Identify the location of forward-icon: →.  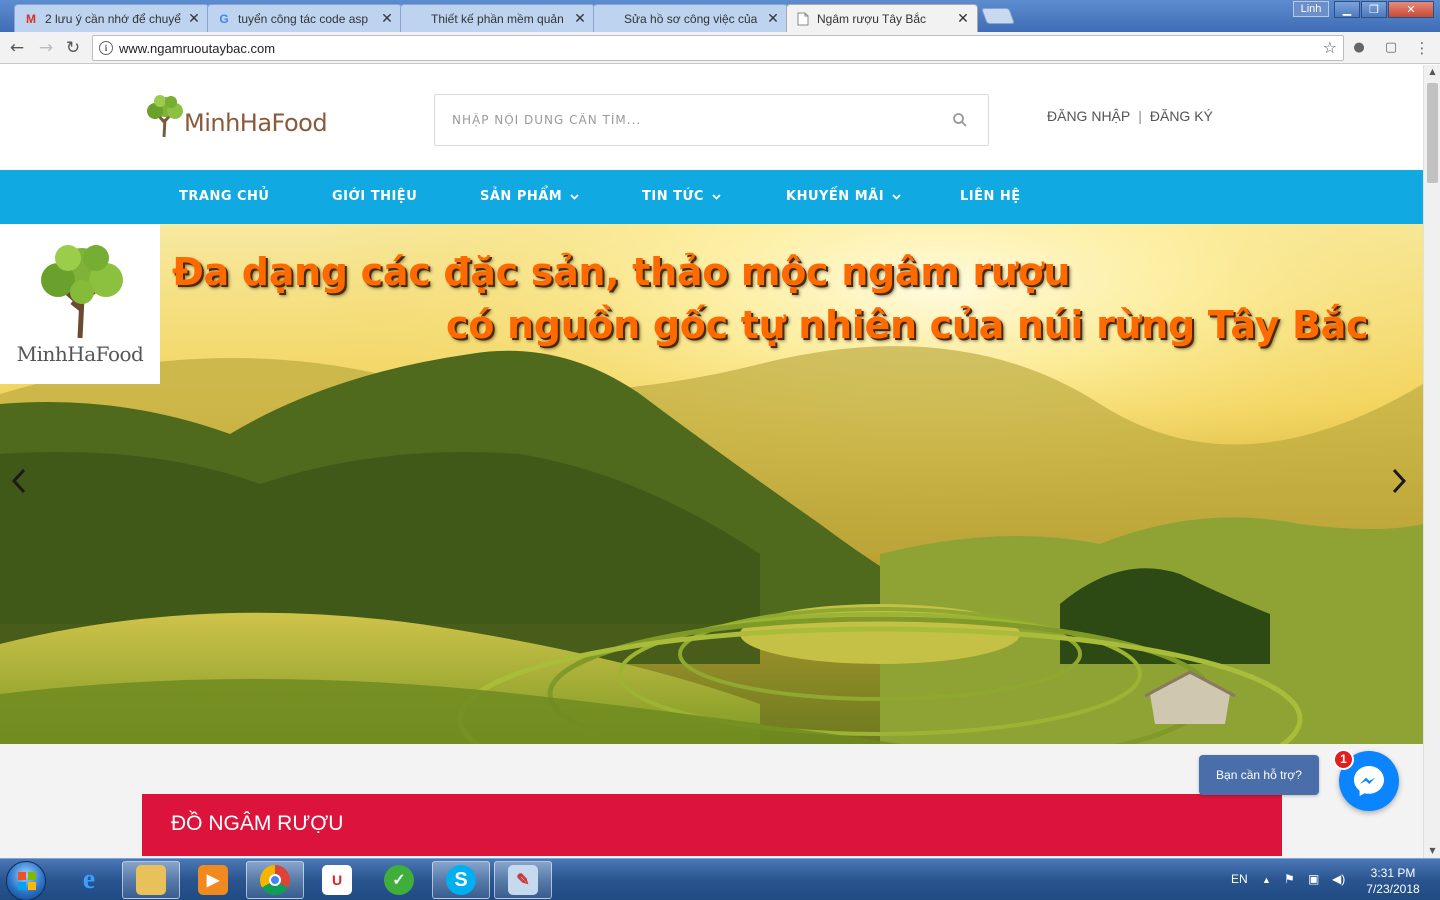
(46, 48).